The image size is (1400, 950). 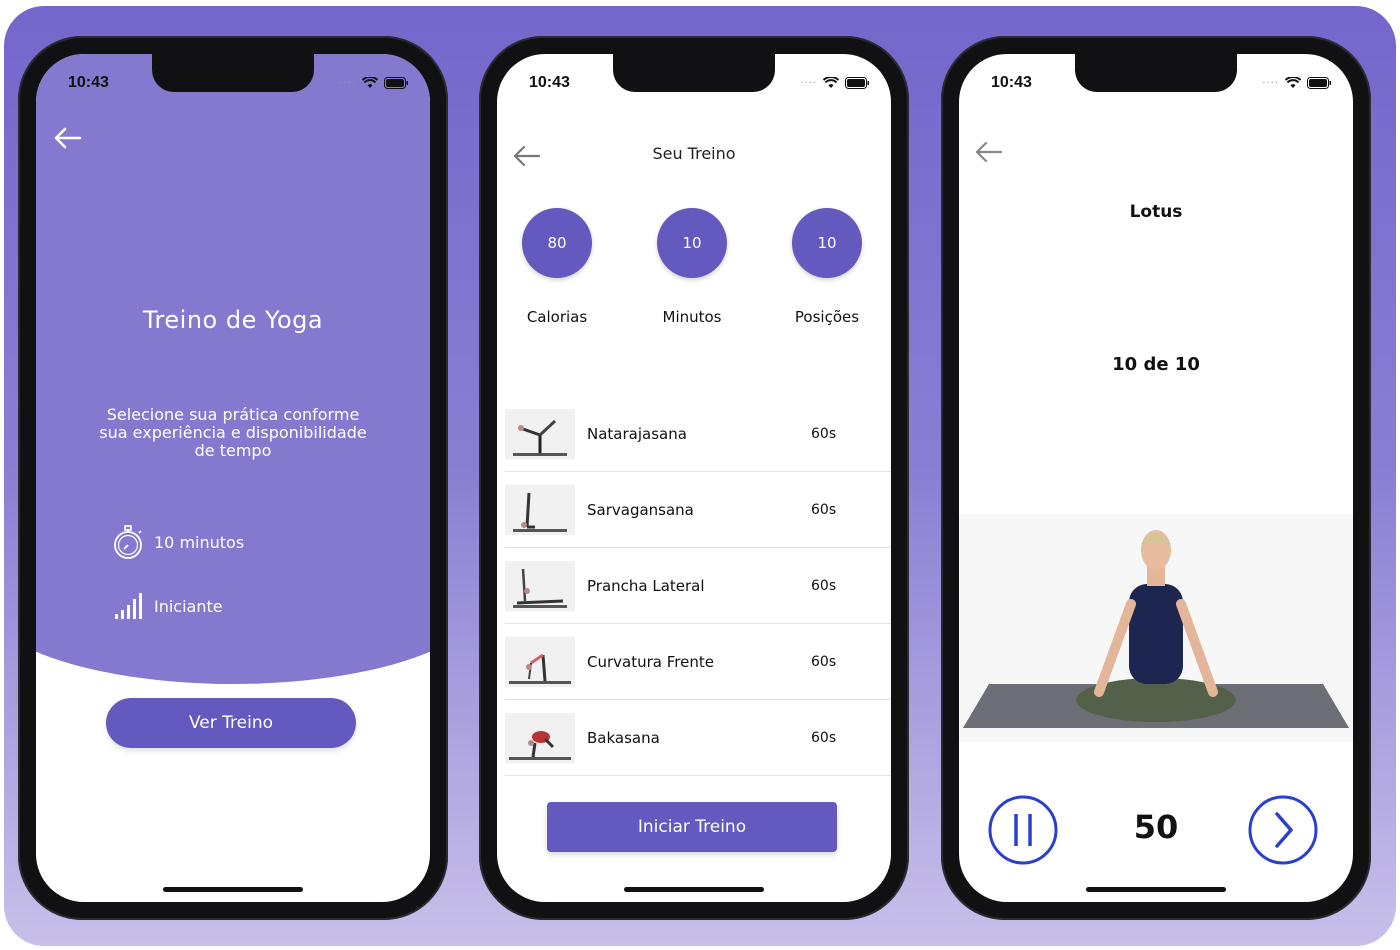 I want to click on stat-calories: 80 Calorias, so click(x=557, y=267).